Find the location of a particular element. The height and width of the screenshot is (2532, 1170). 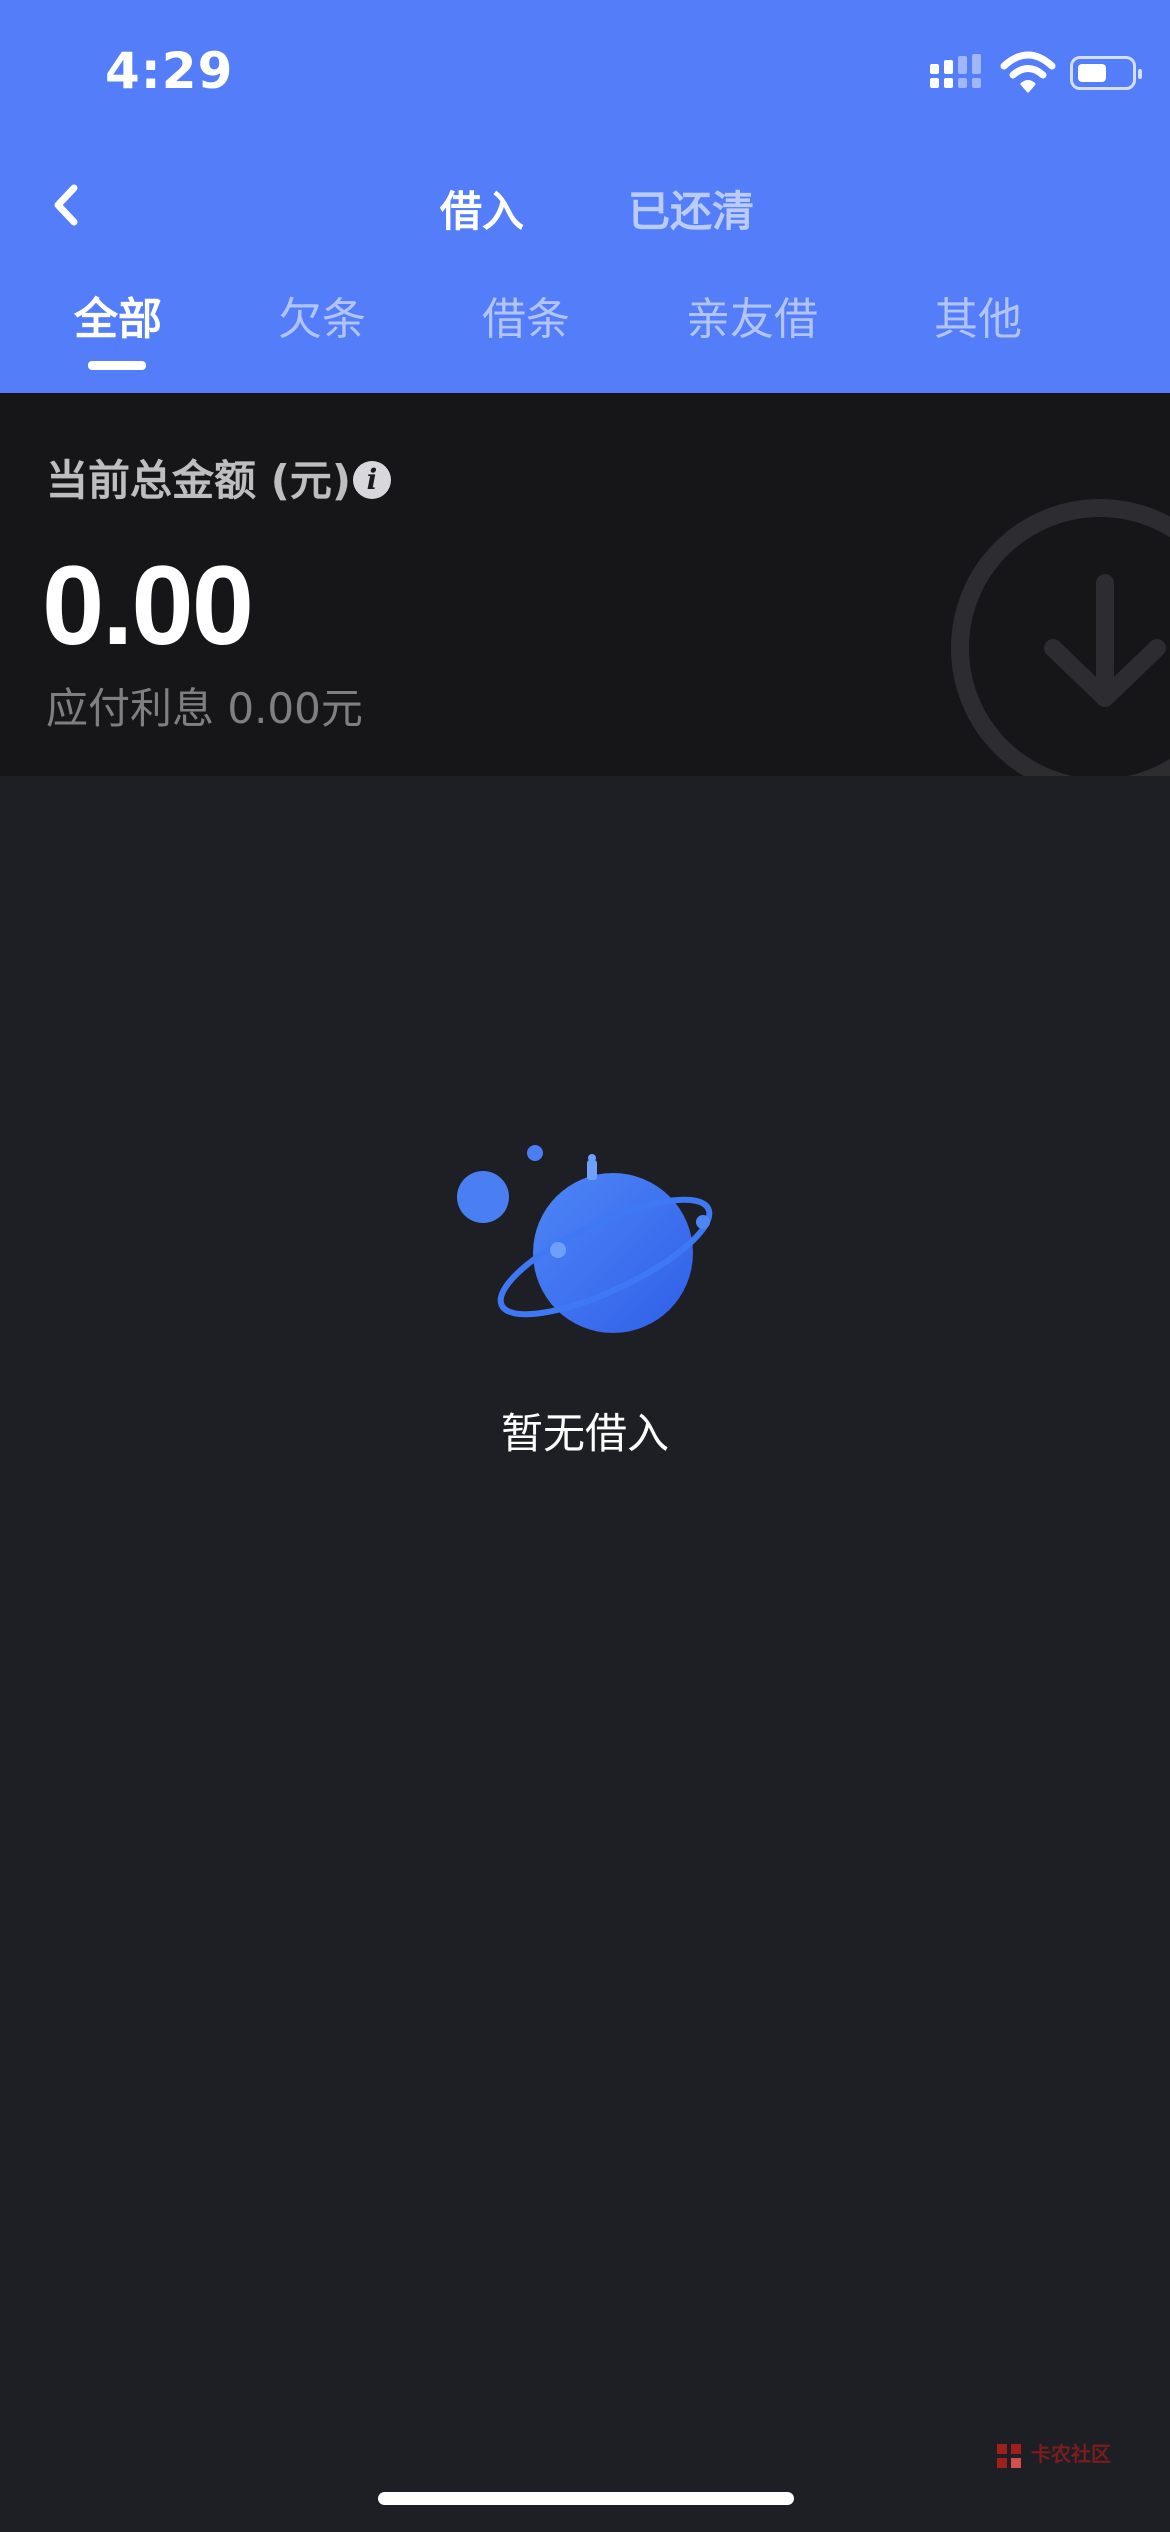

watermark-text: 卡农社区 is located at coordinates (1071, 2454).